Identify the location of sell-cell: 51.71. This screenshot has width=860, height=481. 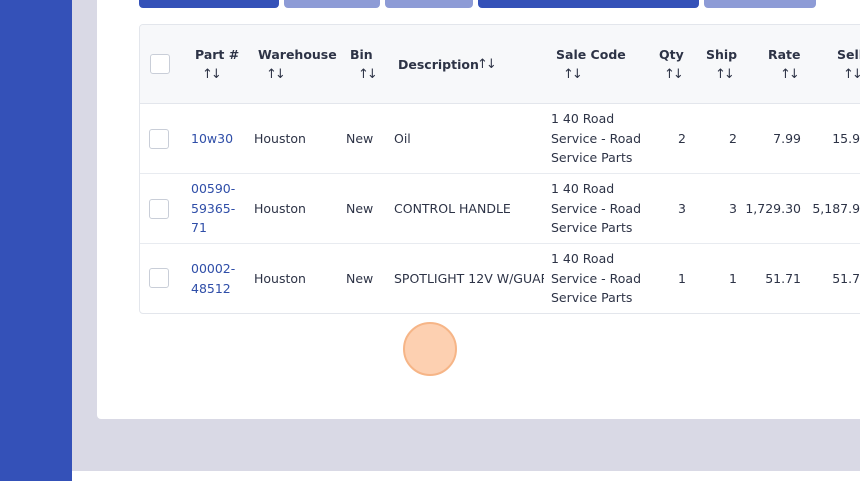
(846, 278).